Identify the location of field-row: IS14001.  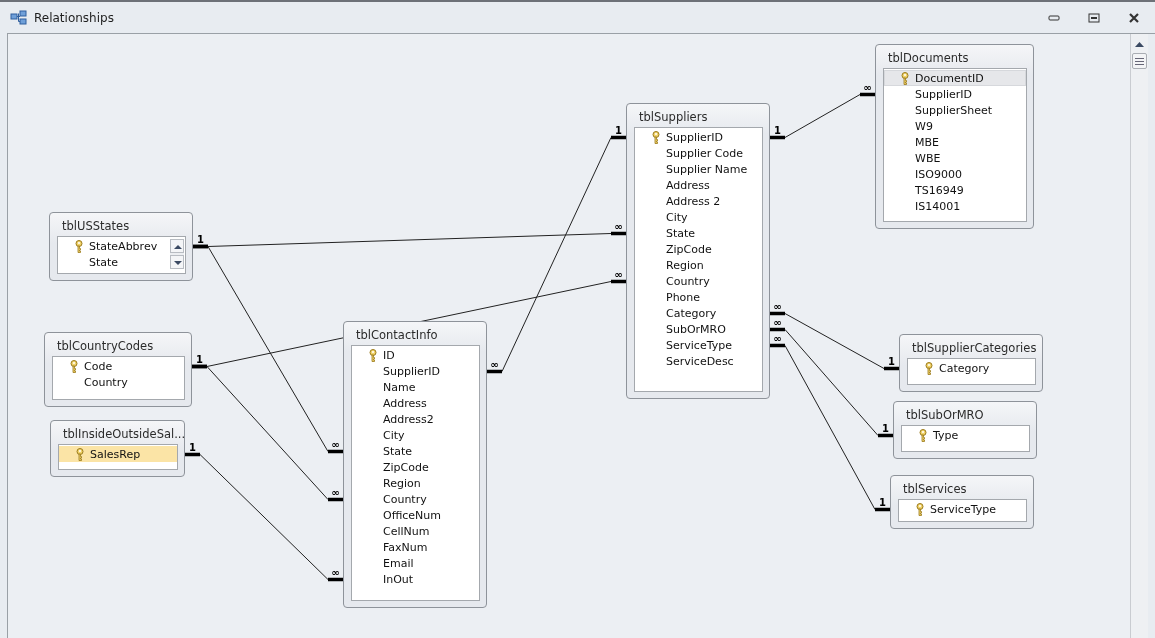
(955, 206).